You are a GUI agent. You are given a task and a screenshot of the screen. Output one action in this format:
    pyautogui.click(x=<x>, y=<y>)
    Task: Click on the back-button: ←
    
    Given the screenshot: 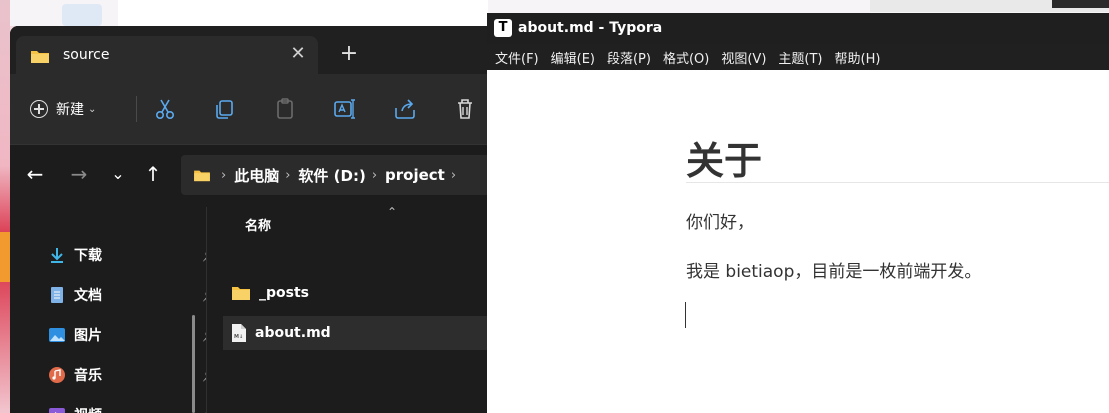 What is the action you would take?
    pyautogui.click(x=35, y=174)
    